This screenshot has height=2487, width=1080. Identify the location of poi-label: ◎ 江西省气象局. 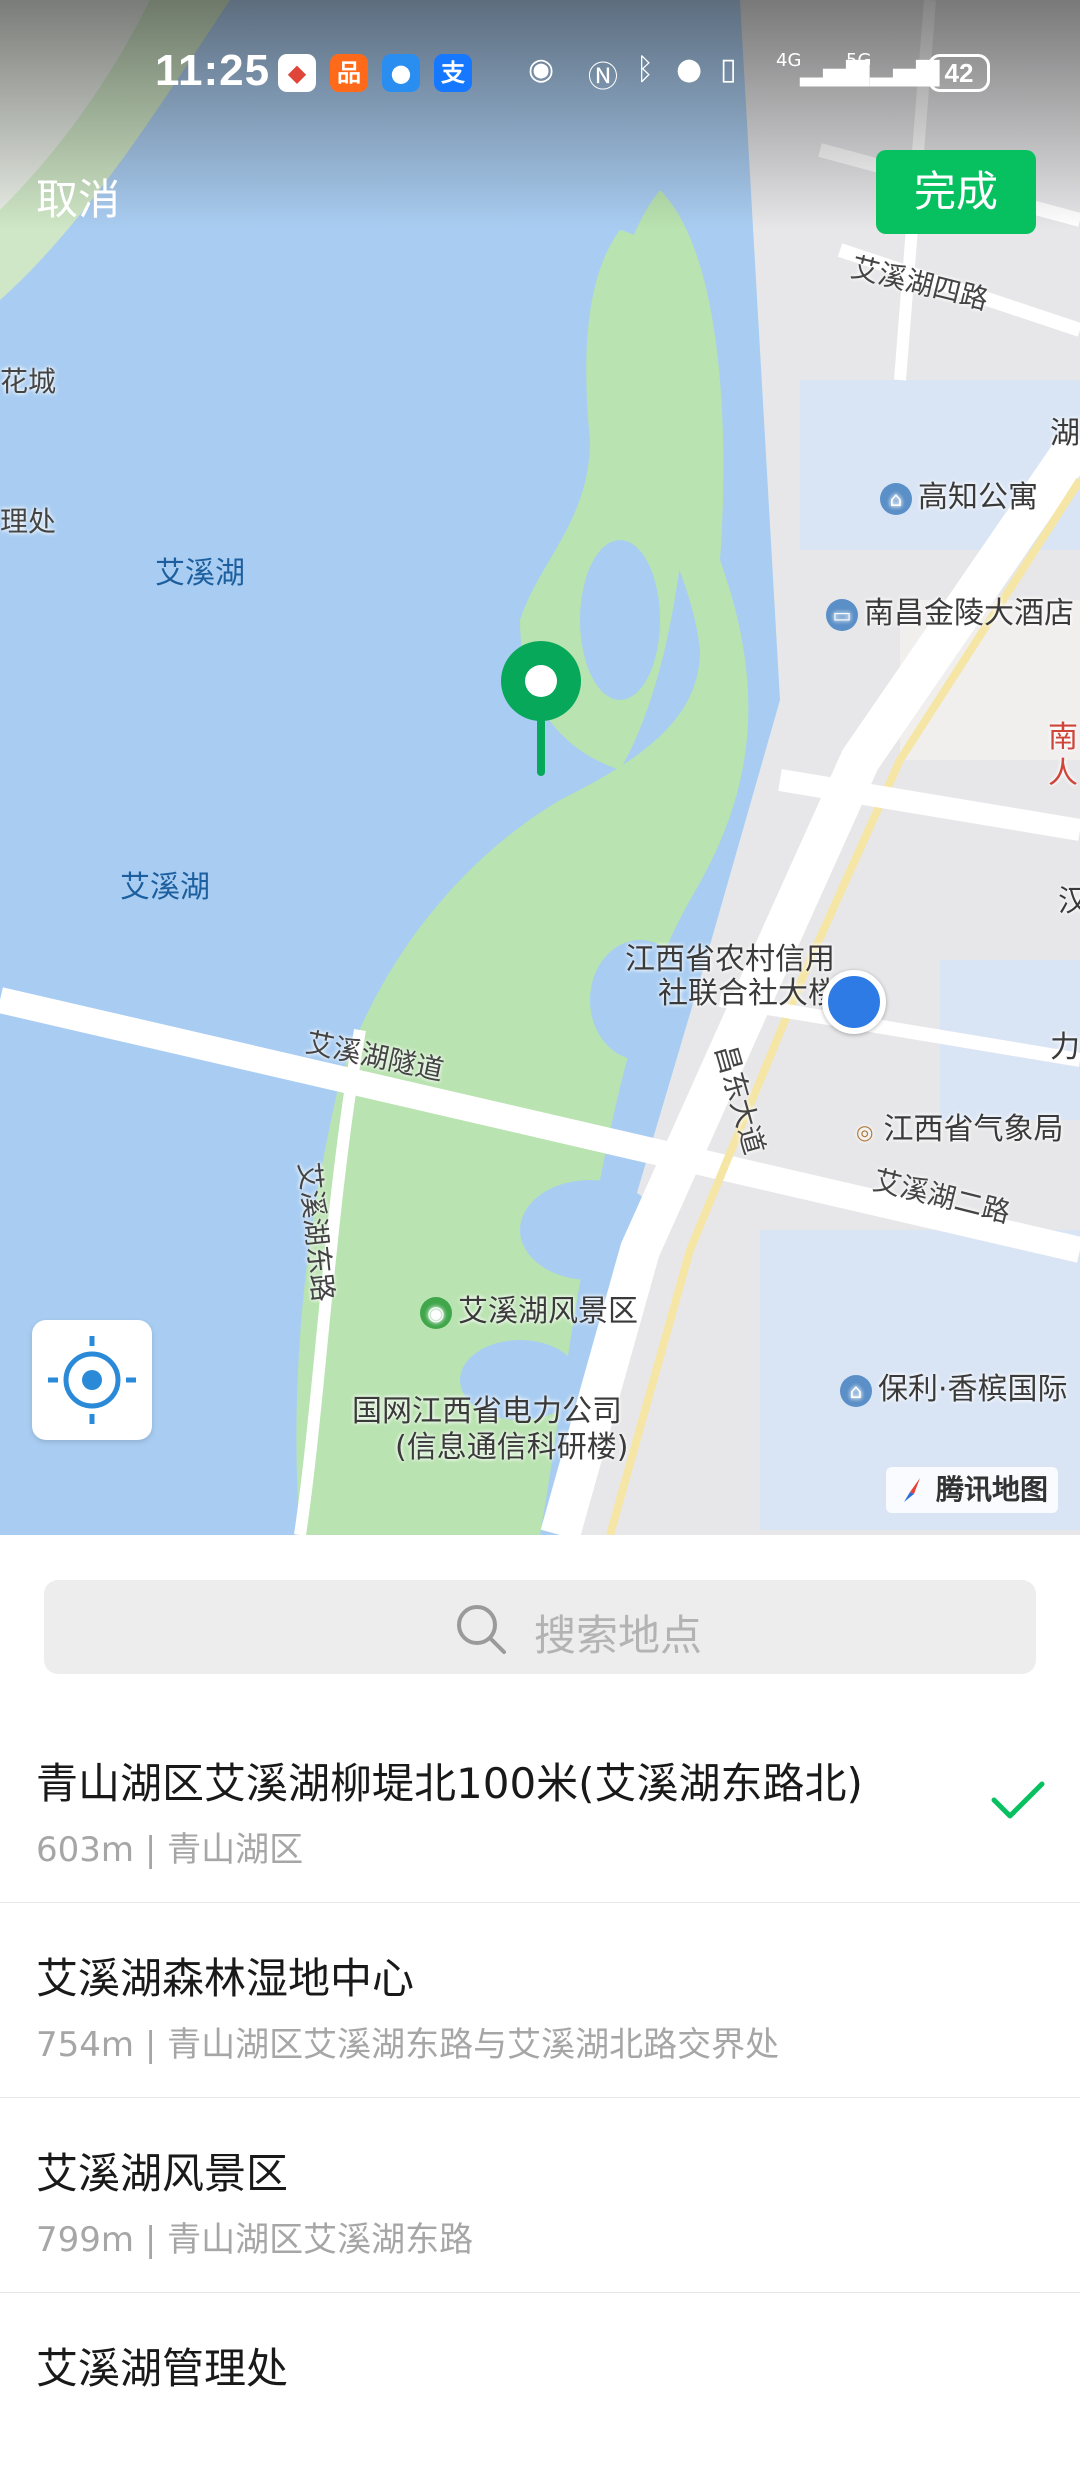
(960, 1129).